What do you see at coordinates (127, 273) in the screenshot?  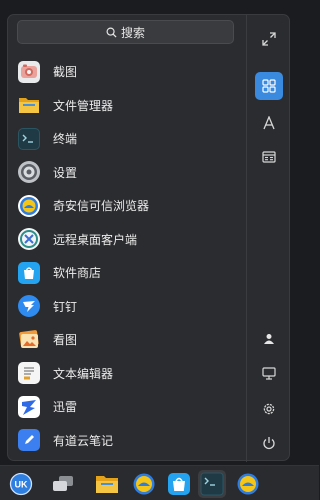 I see `app-item-software-store: 软件商店` at bounding box center [127, 273].